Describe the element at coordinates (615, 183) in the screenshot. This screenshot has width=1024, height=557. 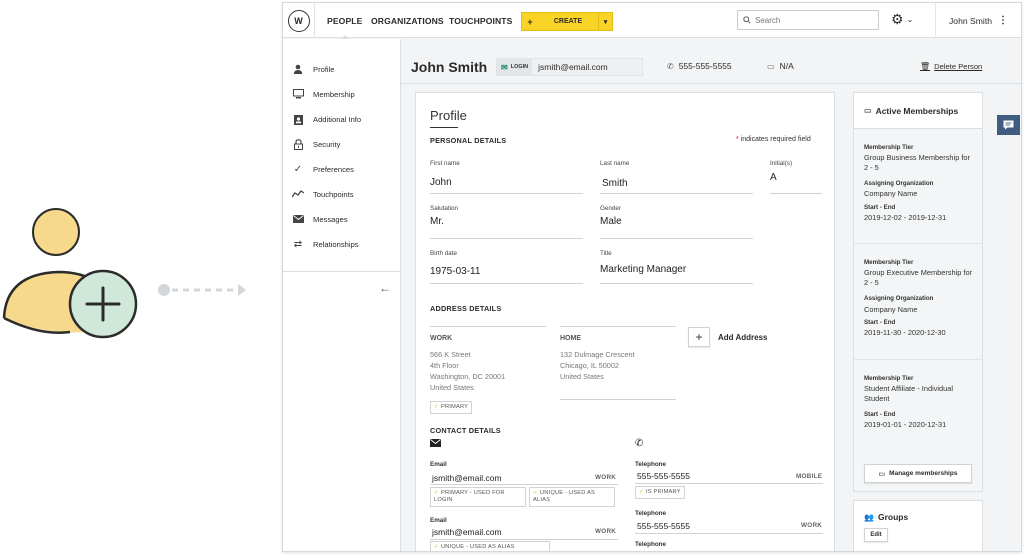
I see `last-name-field: Smith` at that location.